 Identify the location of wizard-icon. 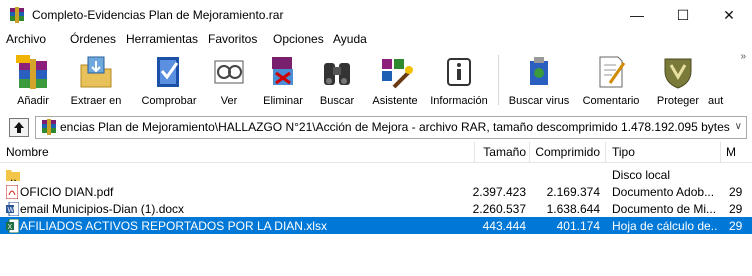
(397, 74).